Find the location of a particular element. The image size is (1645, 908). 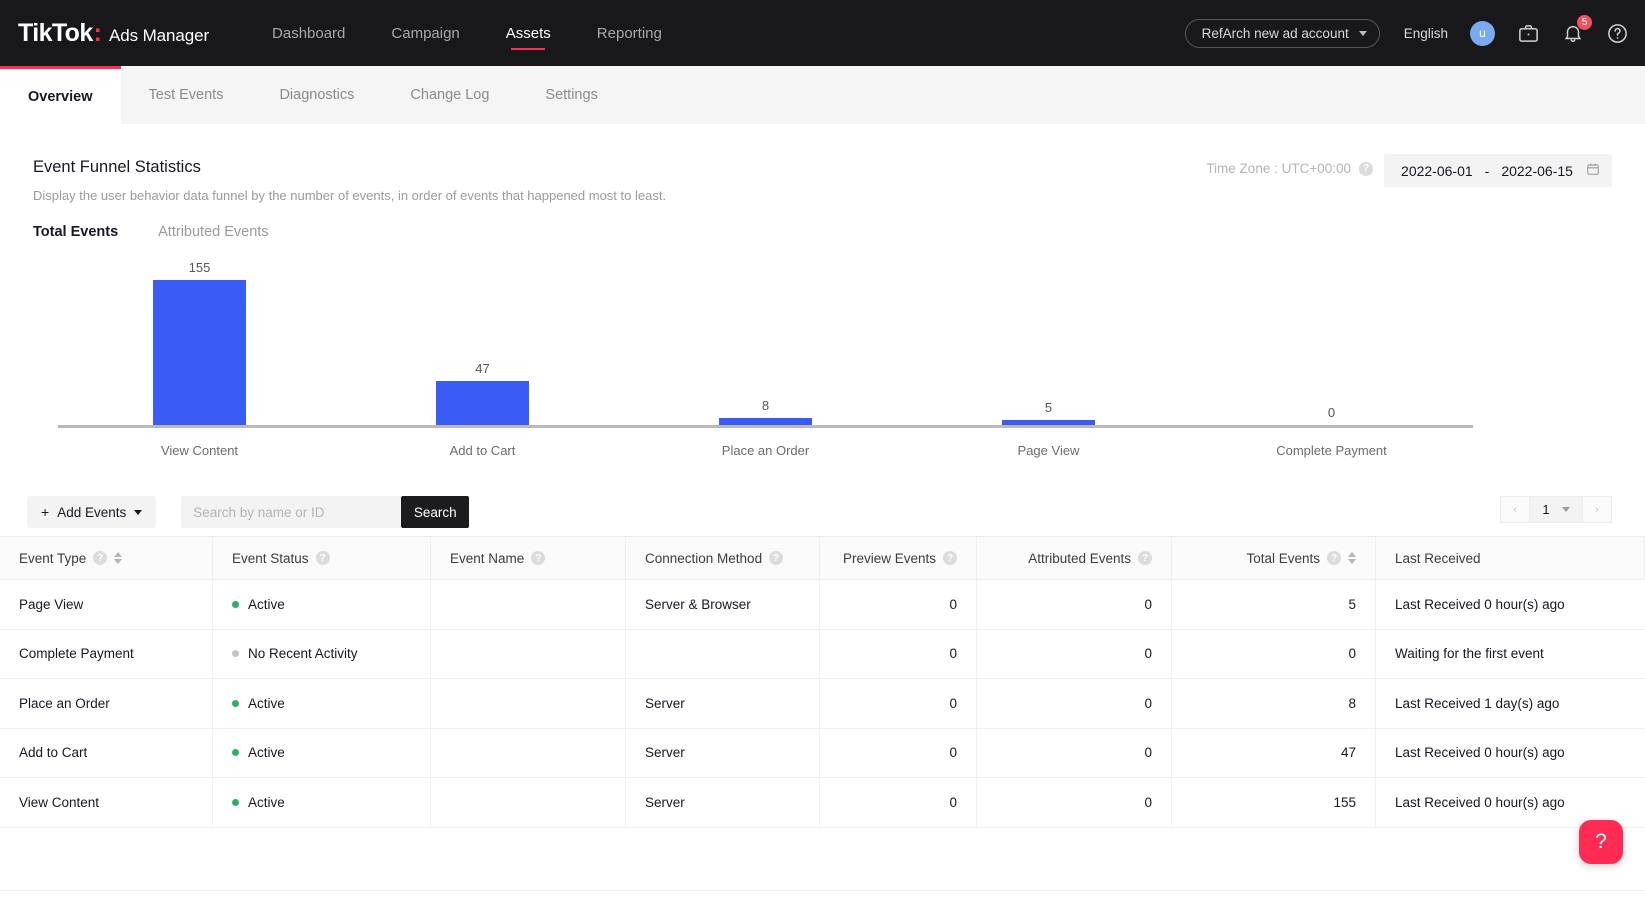

column-header-event-type: Event Type ? is located at coordinates (106, 558).